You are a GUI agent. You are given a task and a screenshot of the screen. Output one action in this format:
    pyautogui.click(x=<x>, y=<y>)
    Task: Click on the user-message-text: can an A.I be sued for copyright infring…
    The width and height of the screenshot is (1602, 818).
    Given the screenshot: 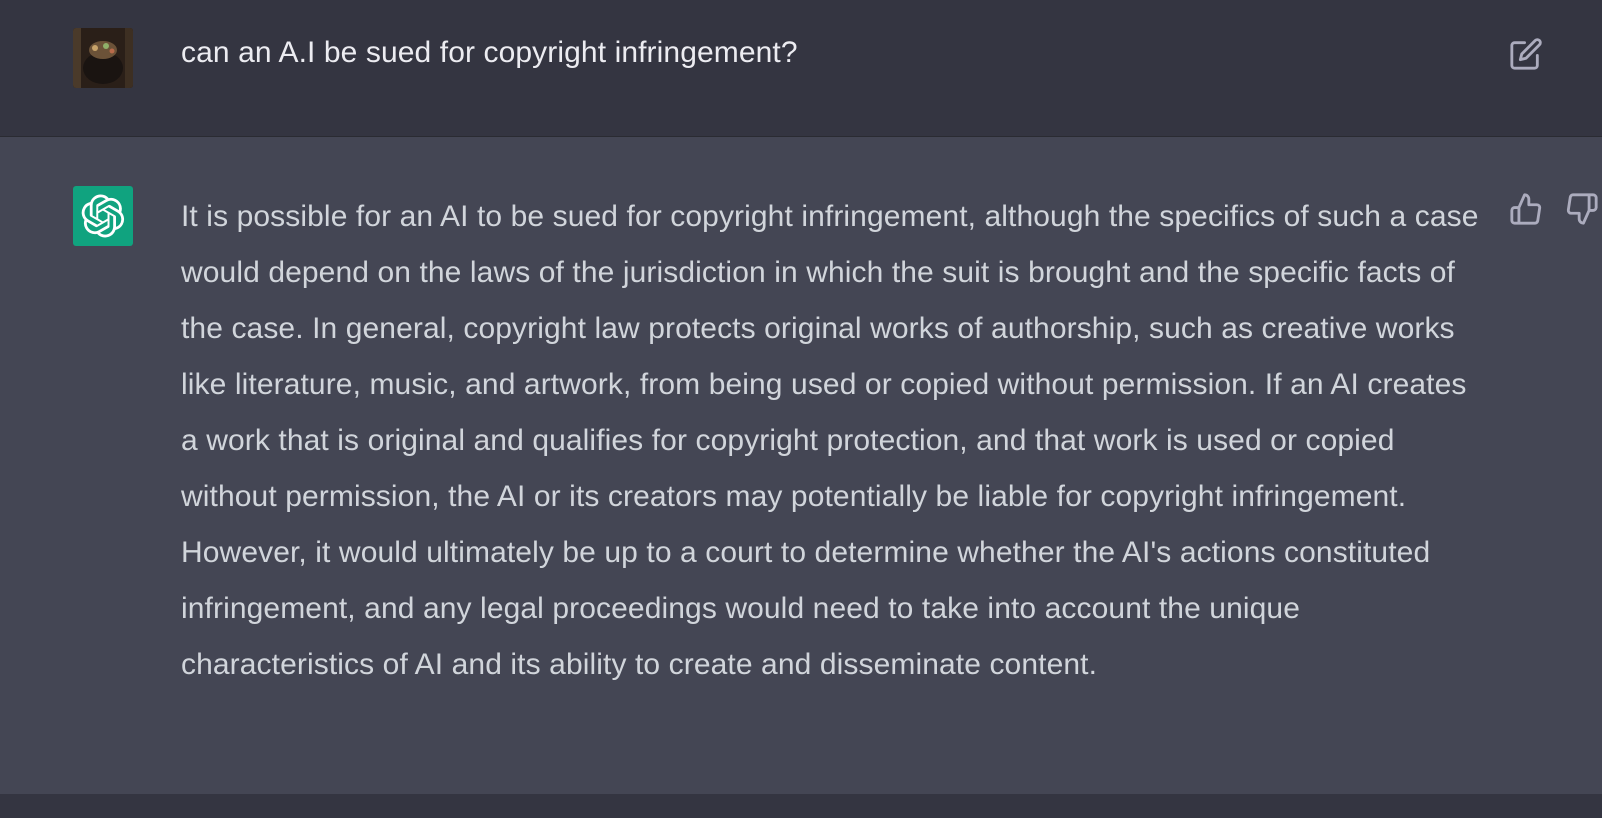 What is the action you would take?
    pyautogui.click(x=489, y=52)
    